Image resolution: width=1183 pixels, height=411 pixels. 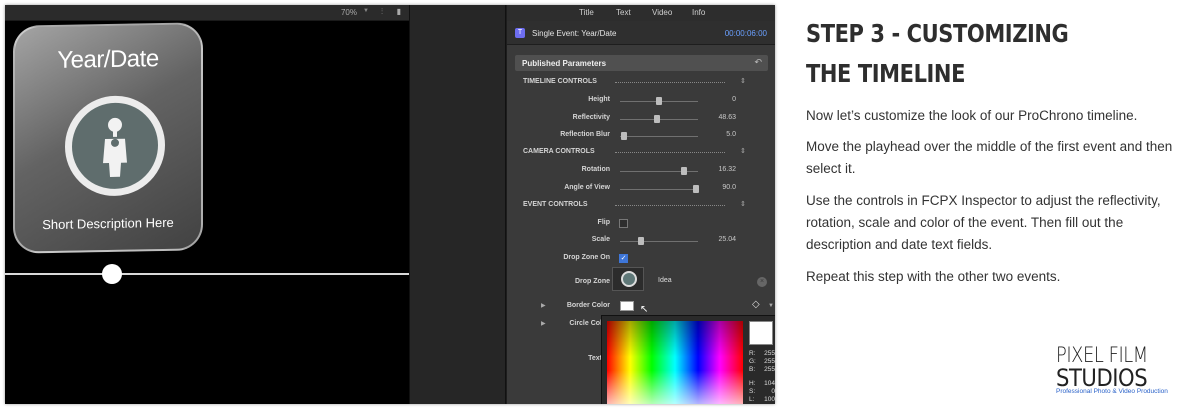 I want to click on reflection-blur-row: Reflection Blur 5.0, so click(x=641, y=136).